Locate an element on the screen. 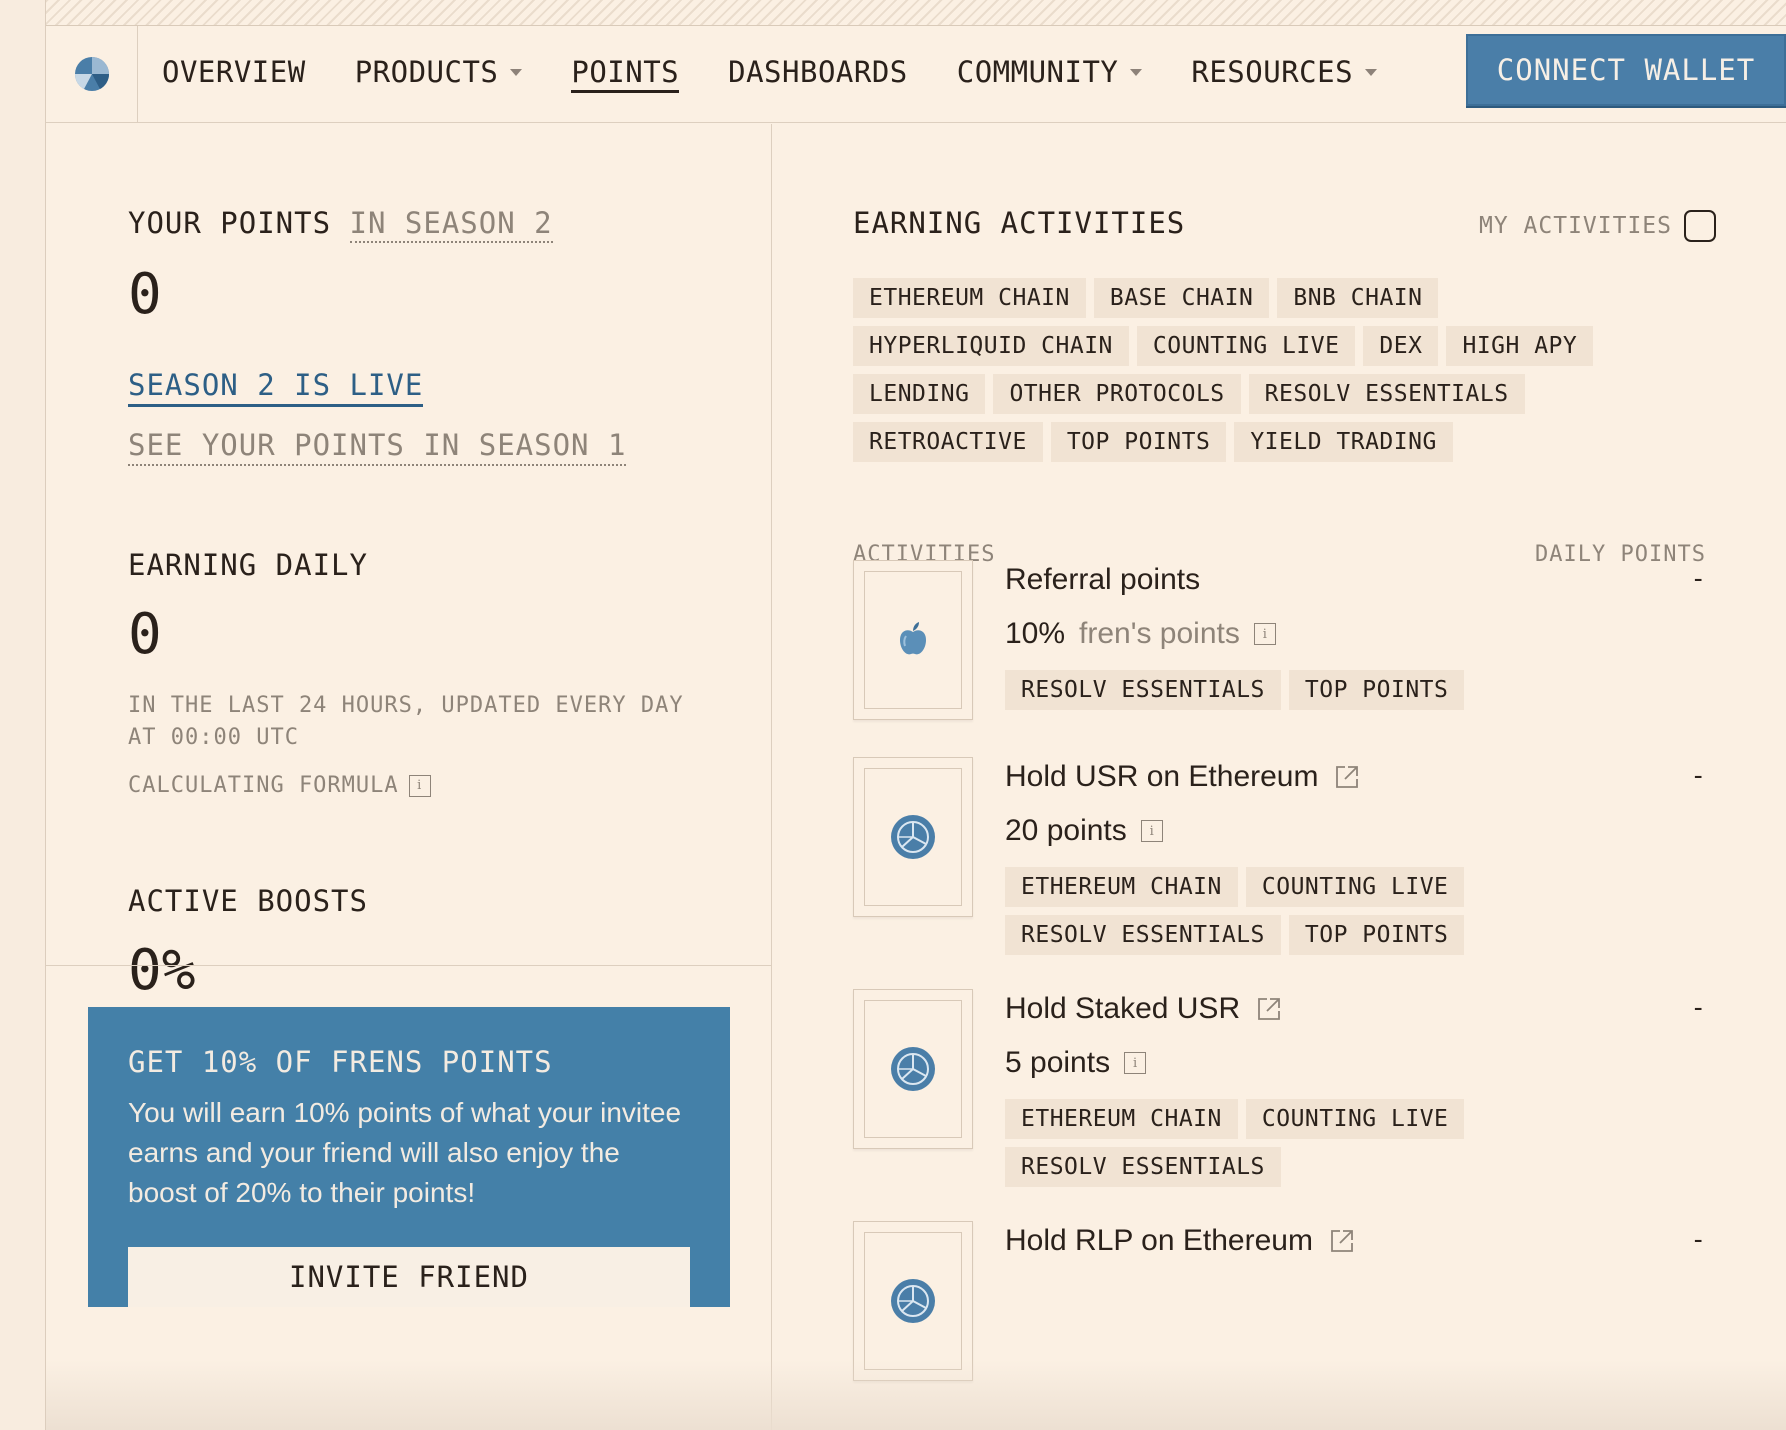  nav-points: POINTS is located at coordinates (625, 74).